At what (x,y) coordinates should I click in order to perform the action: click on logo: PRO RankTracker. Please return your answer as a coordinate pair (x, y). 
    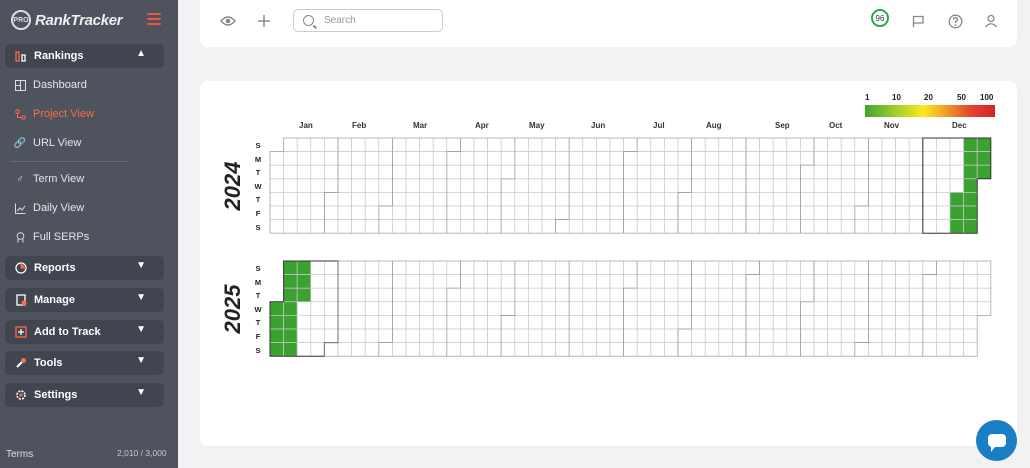
    Looking at the image, I should click on (67, 20).